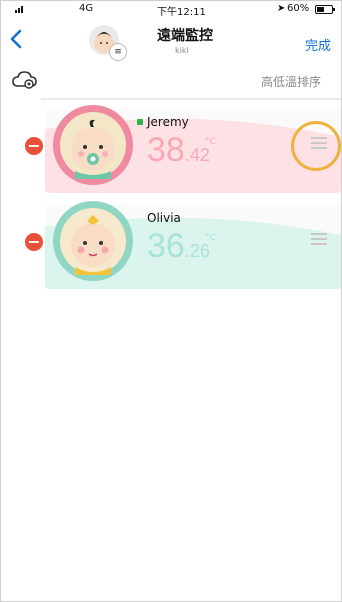 This screenshot has height=602, width=342. I want to click on toolbar: 高低溫排序, so click(171, 82).